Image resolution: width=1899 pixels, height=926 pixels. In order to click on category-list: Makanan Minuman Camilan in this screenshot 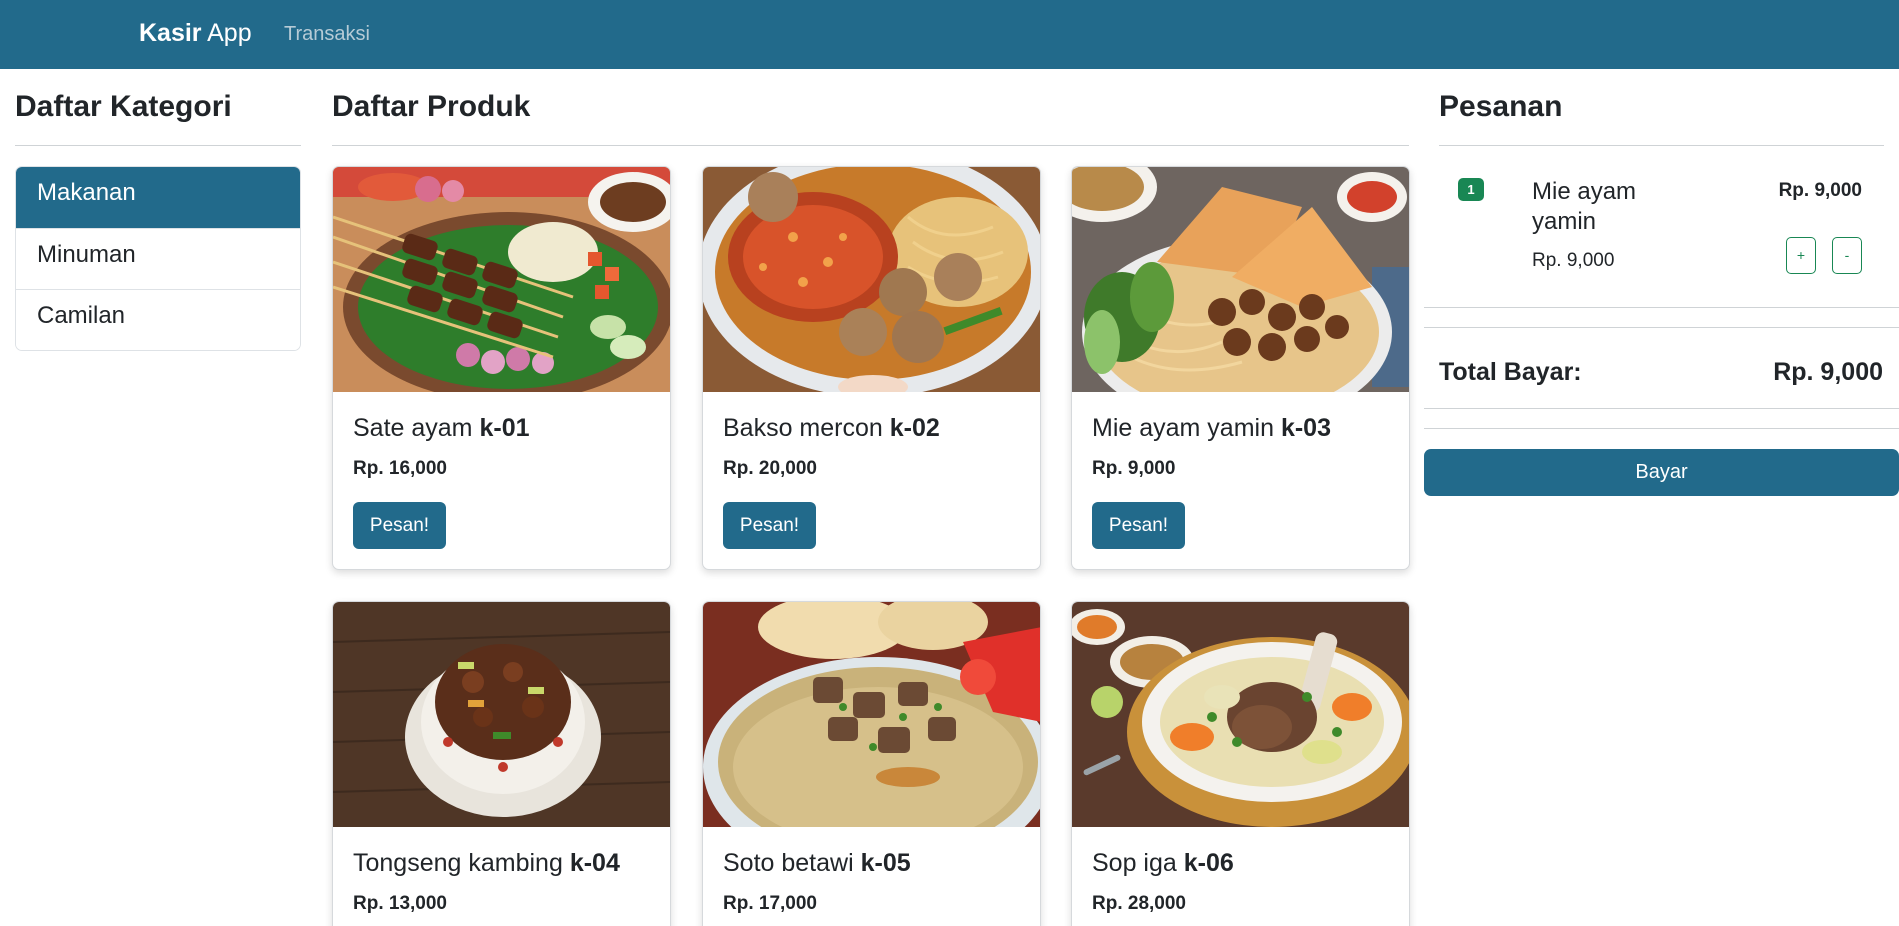, I will do `click(158, 258)`.